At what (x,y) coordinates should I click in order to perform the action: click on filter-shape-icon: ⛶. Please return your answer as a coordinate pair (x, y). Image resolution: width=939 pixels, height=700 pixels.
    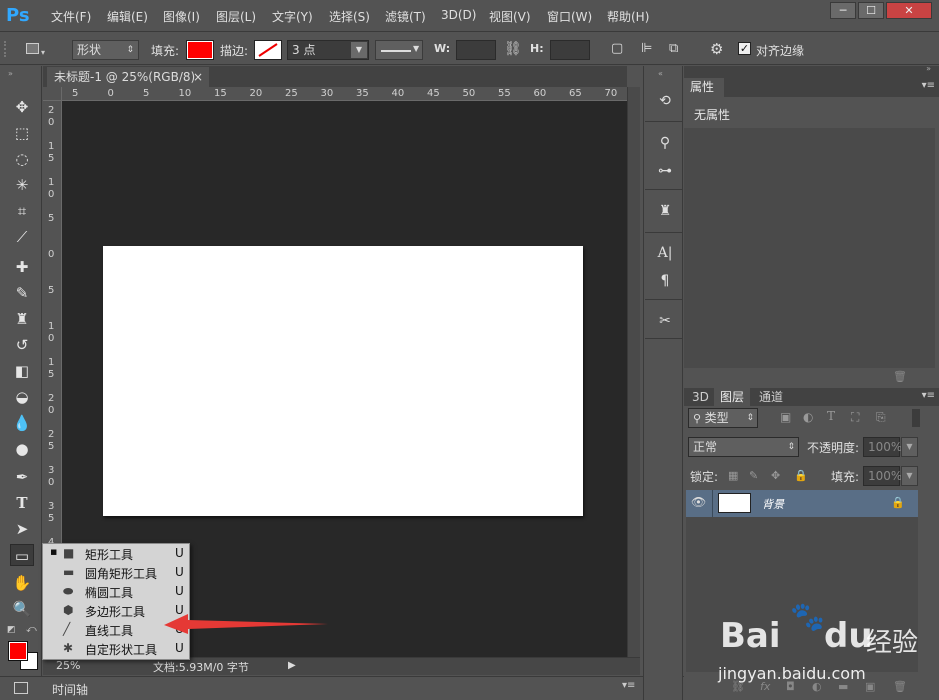
    Looking at the image, I should click on (855, 417).